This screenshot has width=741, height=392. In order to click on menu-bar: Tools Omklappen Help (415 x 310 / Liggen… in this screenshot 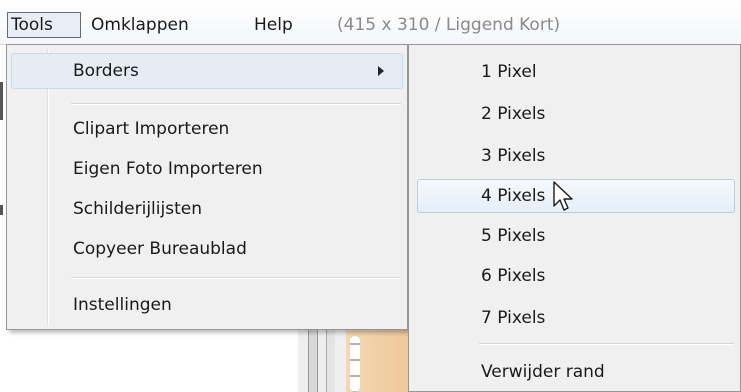, I will do `click(370, 22)`.